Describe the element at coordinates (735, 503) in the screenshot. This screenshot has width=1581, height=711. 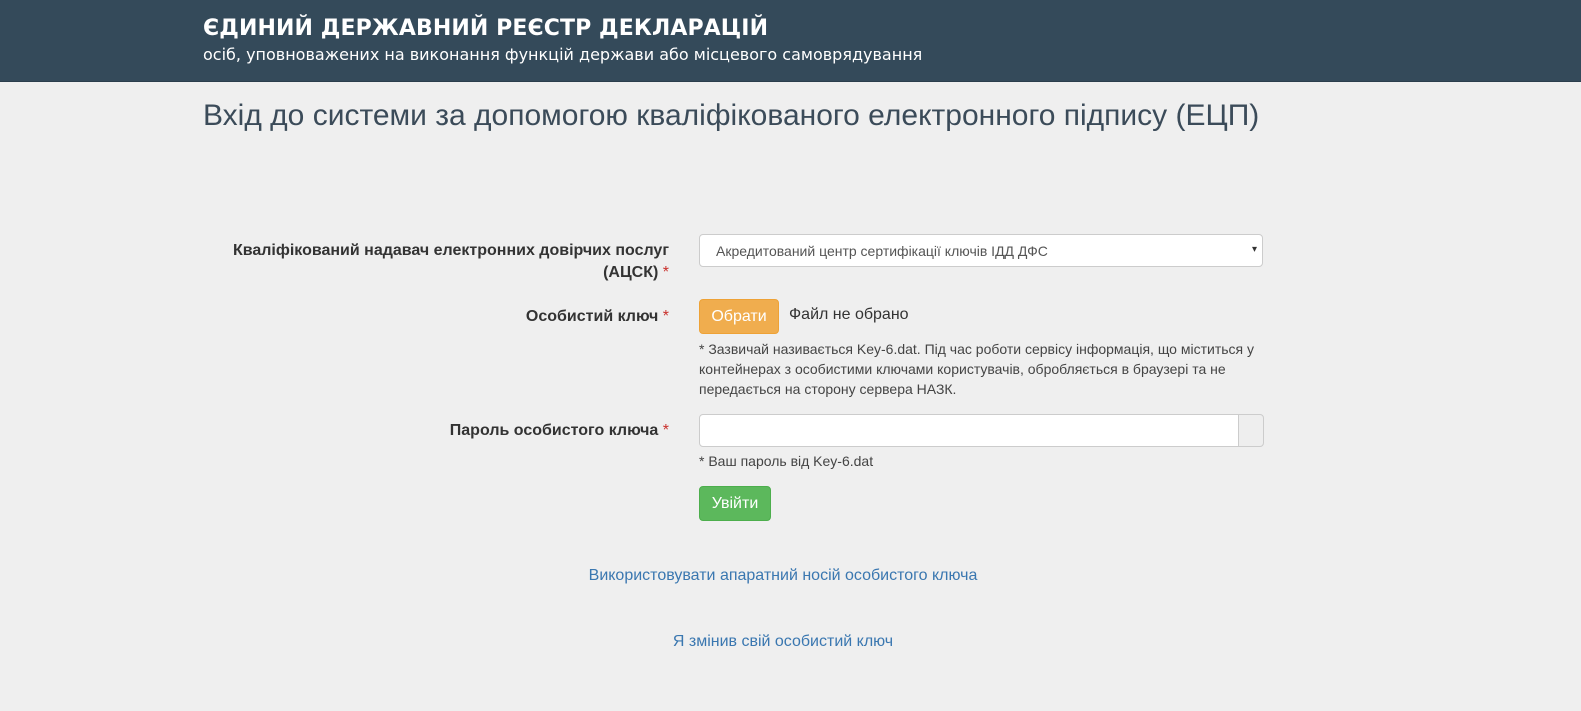
I see `login-button: Увійти` at that location.